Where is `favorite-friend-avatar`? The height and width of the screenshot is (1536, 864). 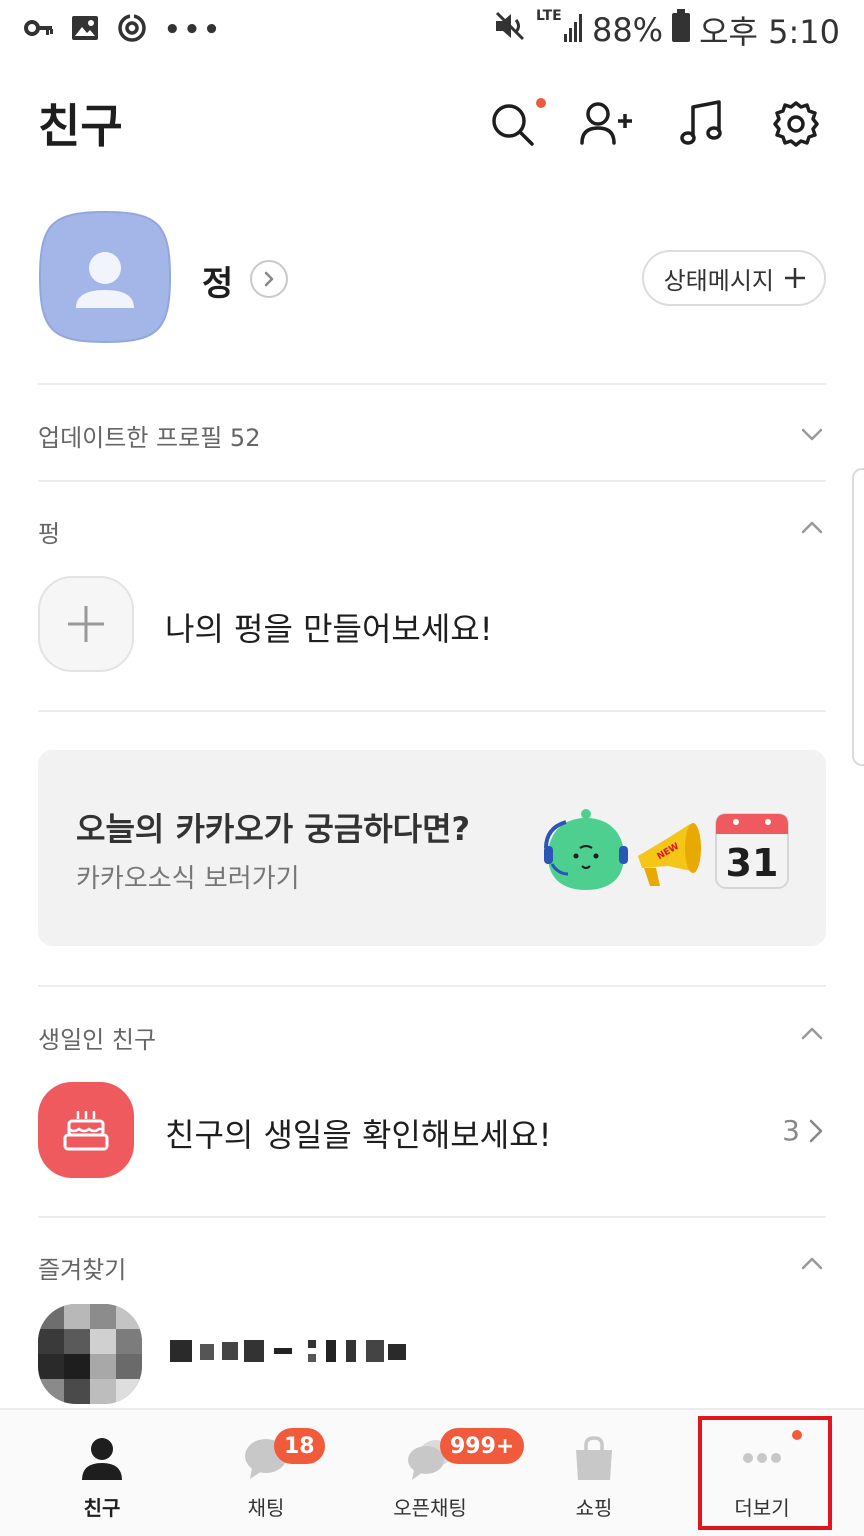
favorite-friend-avatar is located at coordinates (90, 1354).